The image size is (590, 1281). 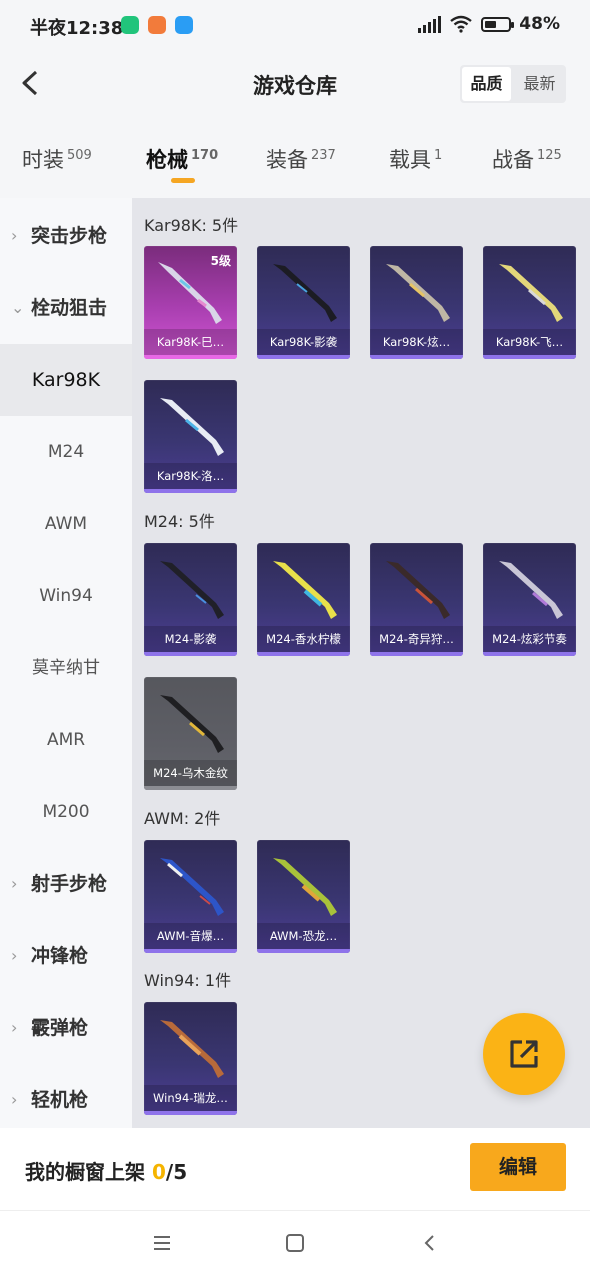 What do you see at coordinates (461, 24) in the screenshot?
I see `wifi-icon` at bounding box center [461, 24].